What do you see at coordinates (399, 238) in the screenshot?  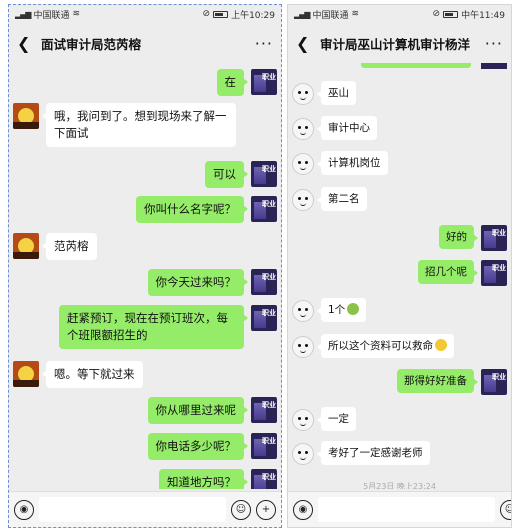 I see `message-row: 好的` at bounding box center [399, 238].